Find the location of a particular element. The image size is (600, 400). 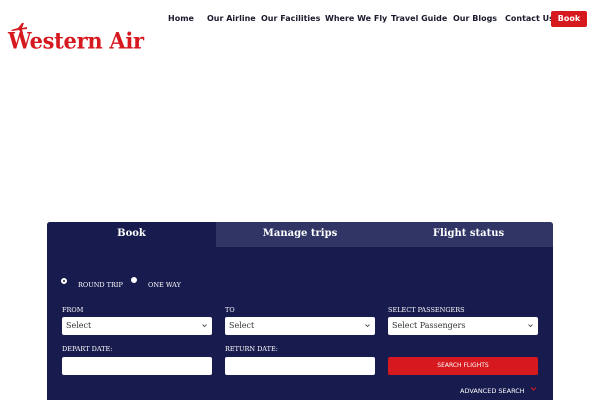

brand-name: Western Air is located at coordinates (76, 40).